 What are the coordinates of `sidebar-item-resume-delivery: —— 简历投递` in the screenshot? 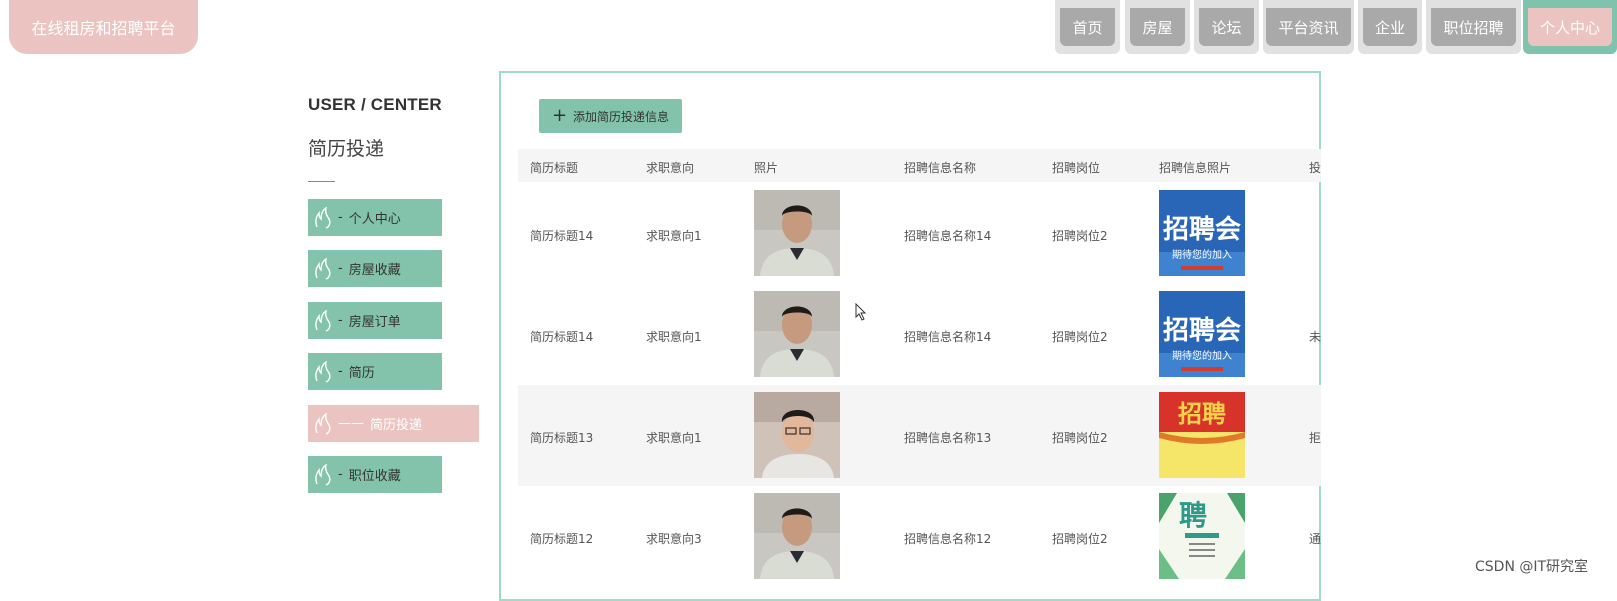 It's located at (393, 423).